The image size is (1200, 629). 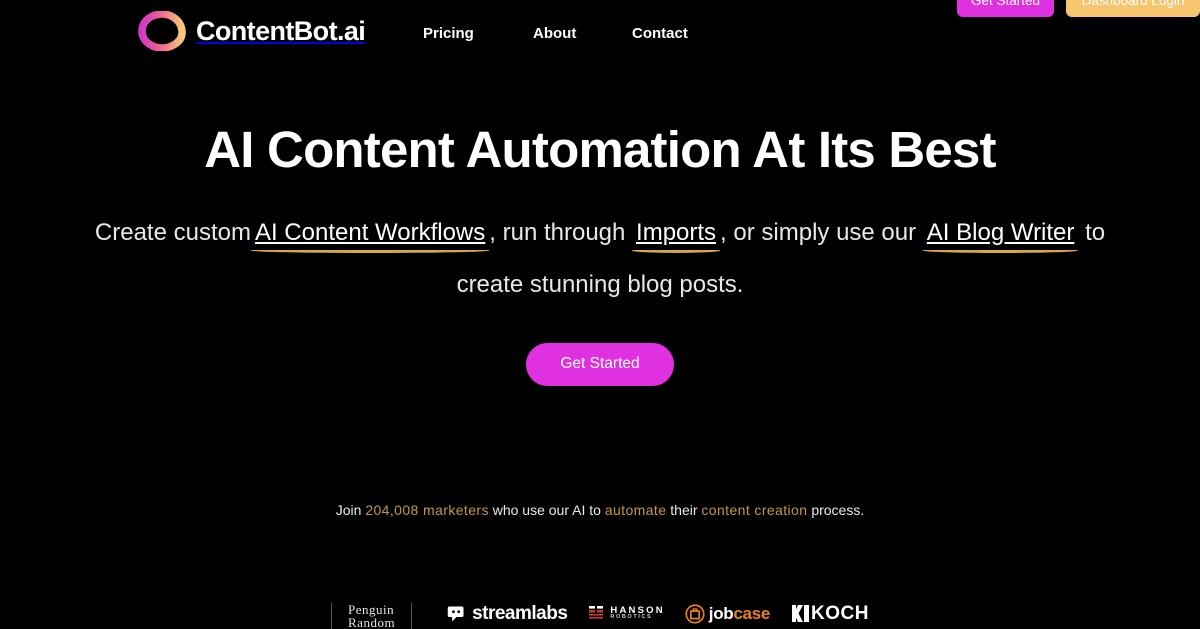 I want to click on koch-label: KOCH, so click(x=840, y=613).